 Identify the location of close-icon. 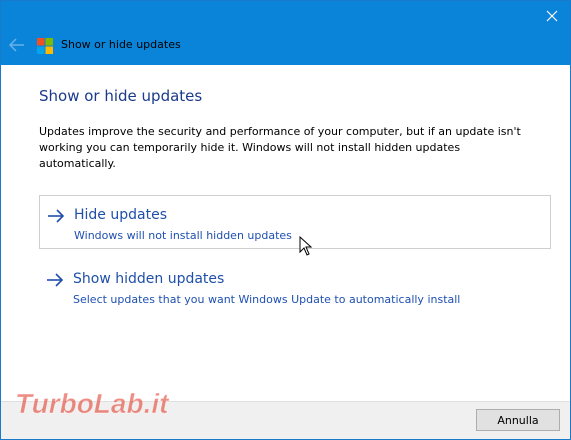
(552, 16).